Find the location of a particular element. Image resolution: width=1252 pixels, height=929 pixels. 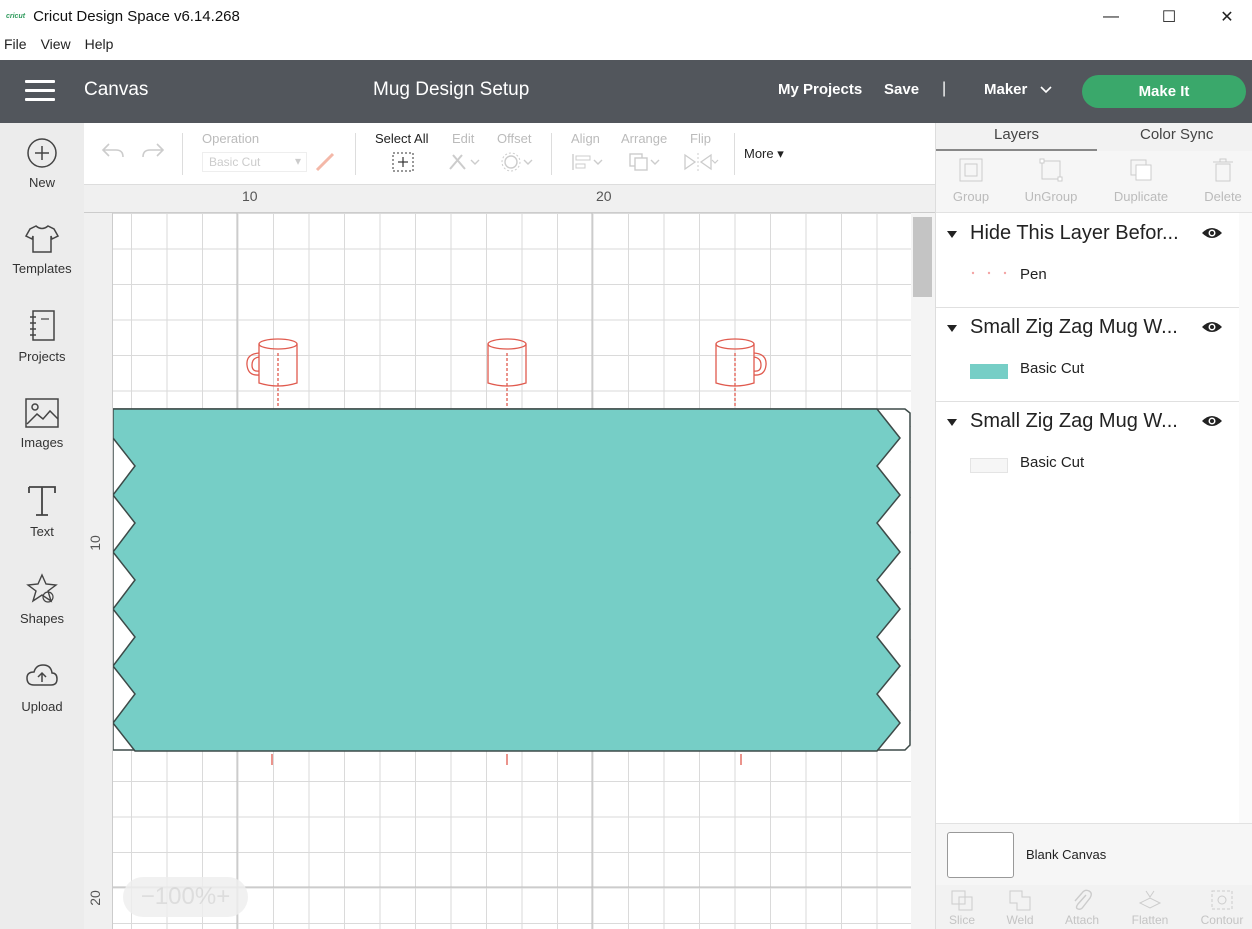

sidebar-item-shapes: Shapes is located at coordinates (42, 599).